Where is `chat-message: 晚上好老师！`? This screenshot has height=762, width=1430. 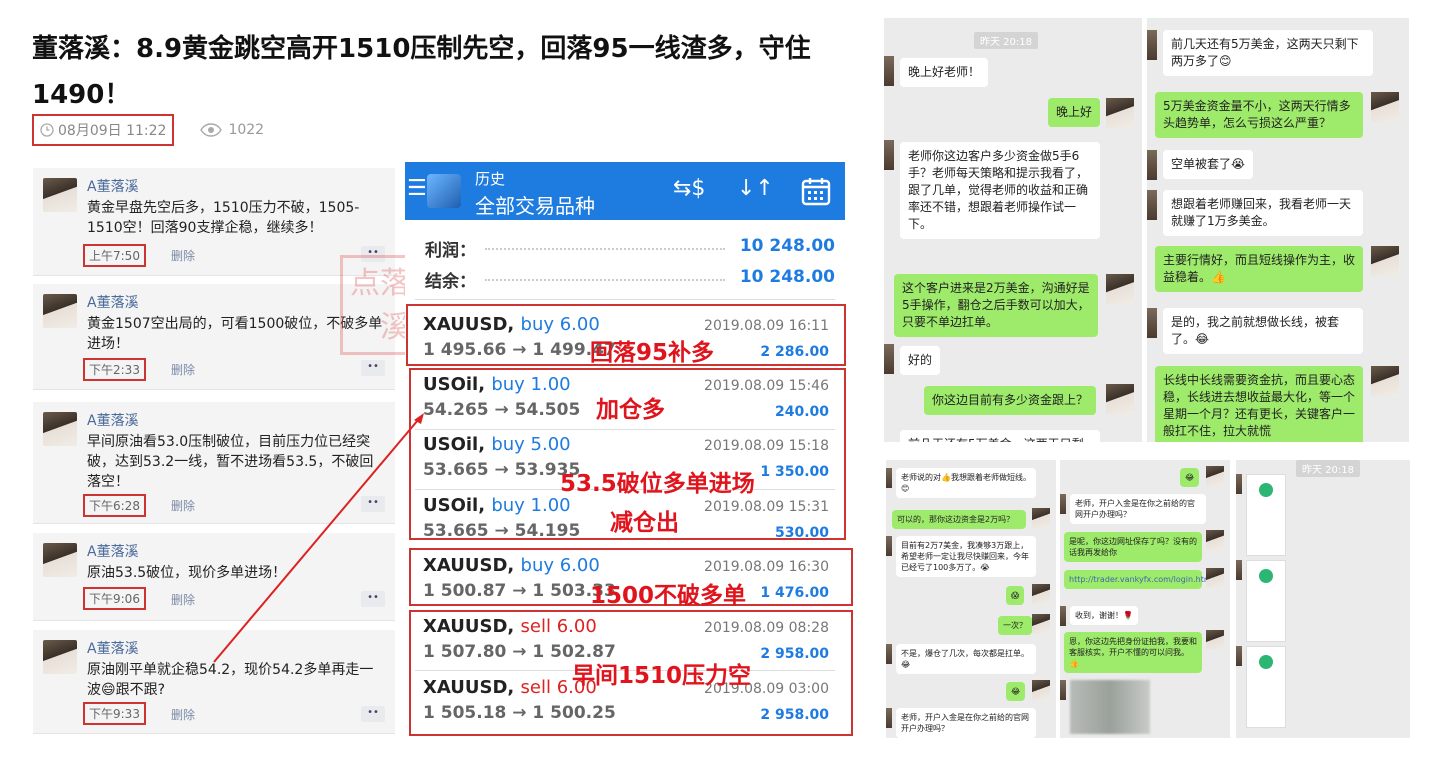 chat-message: 晚上好老师！ is located at coordinates (944, 72).